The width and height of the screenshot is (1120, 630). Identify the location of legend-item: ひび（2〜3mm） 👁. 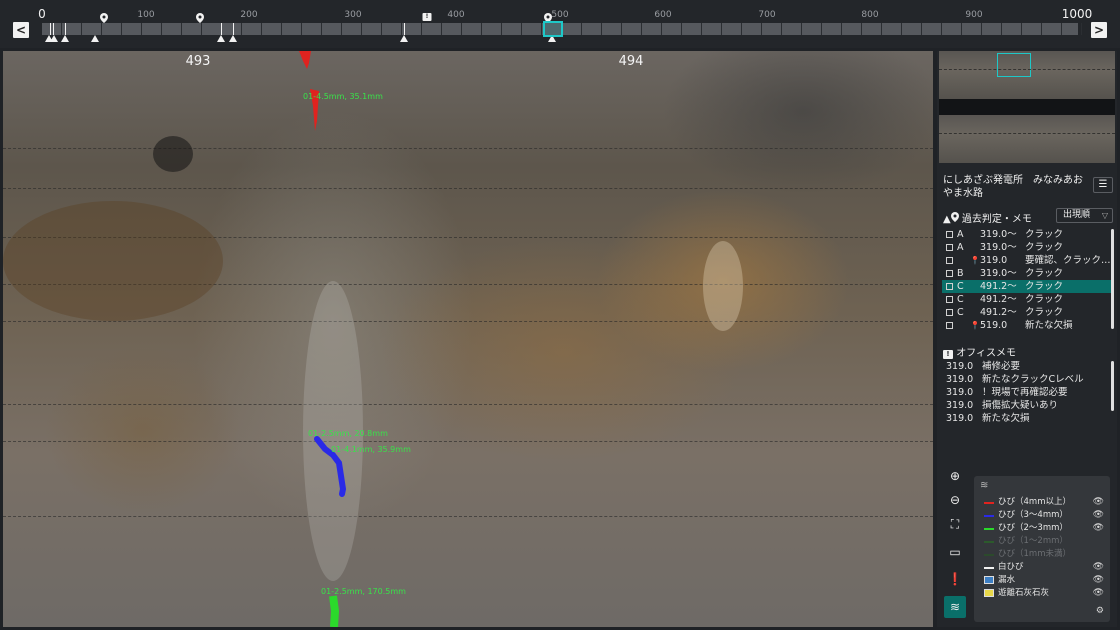
(1044, 528).